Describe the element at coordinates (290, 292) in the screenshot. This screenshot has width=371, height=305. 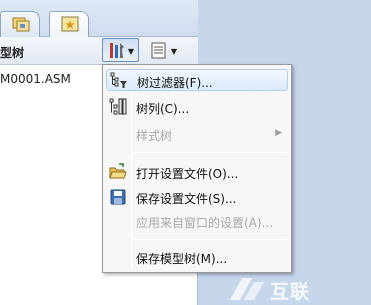
I see `watermark-text: 互联` at that location.